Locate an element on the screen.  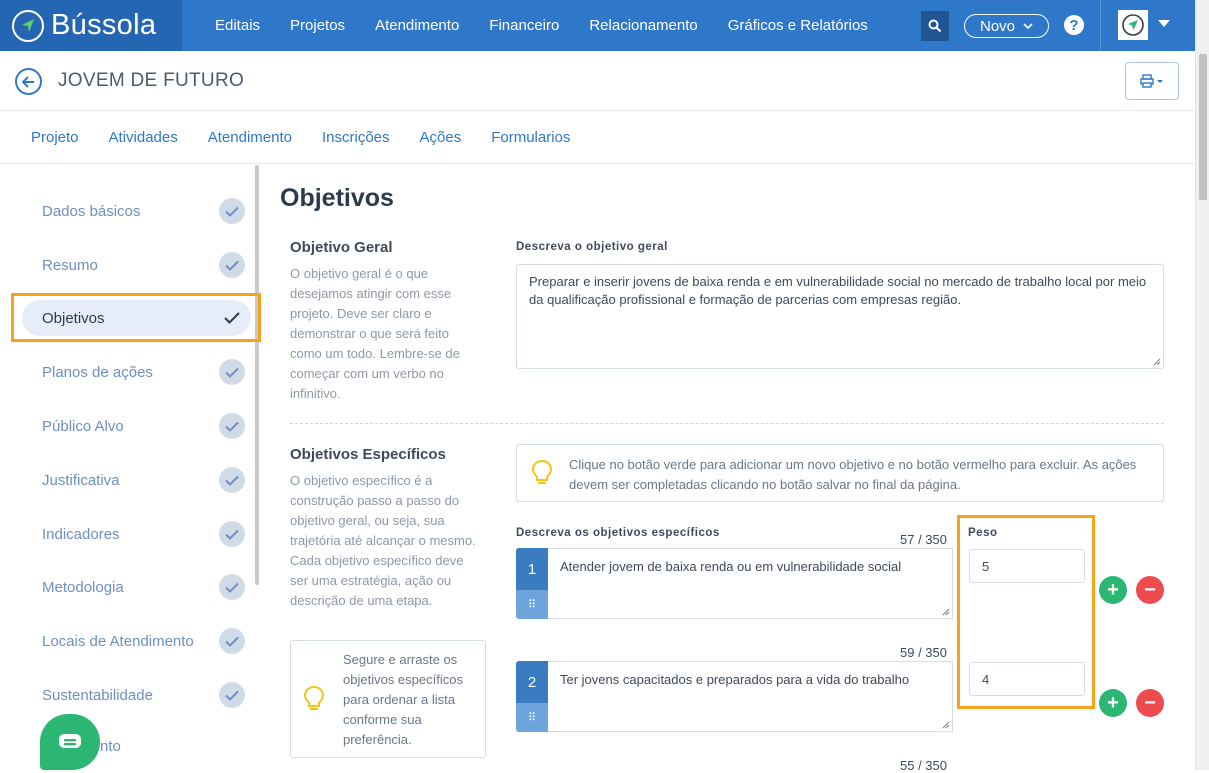
char-counter: 59 / 350 is located at coordinates (923, 652).